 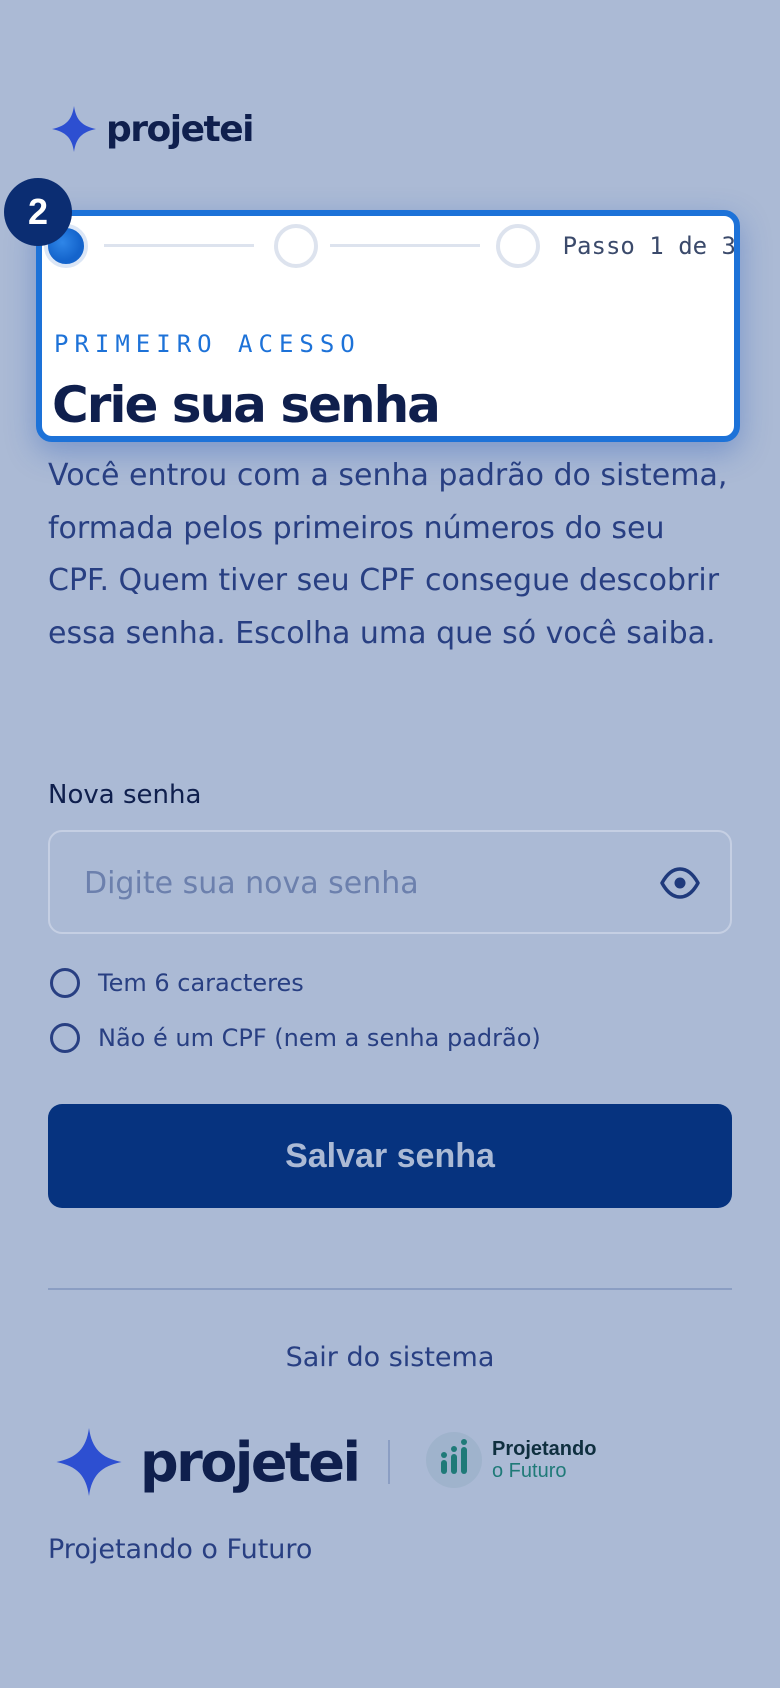 What do you see at coordinates (649, 246) in the screenshot?
I see `step-counter: Passo 1 de 3` at bounding box center [649, 246].